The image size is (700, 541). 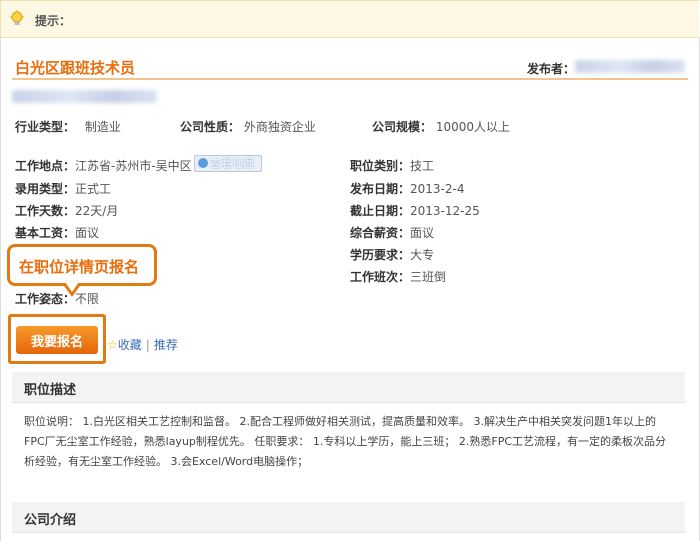 What do you see at coordinates (445, 211) in the screenshot?
I see `deadline-value: 2013-12-25` at bounding box center [445, 211].